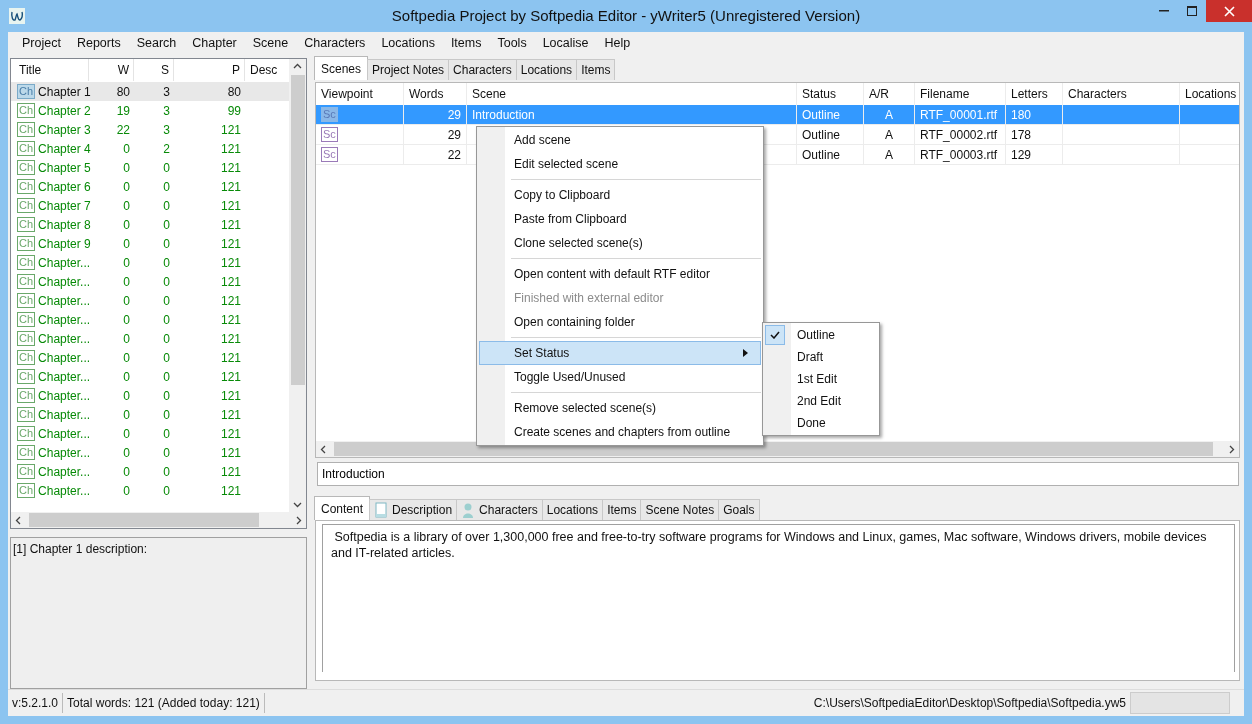  What do you see at coordinates (565, 43) in the screenshot?
I see `menu-item: Localise` at bounding box center [565, 43].